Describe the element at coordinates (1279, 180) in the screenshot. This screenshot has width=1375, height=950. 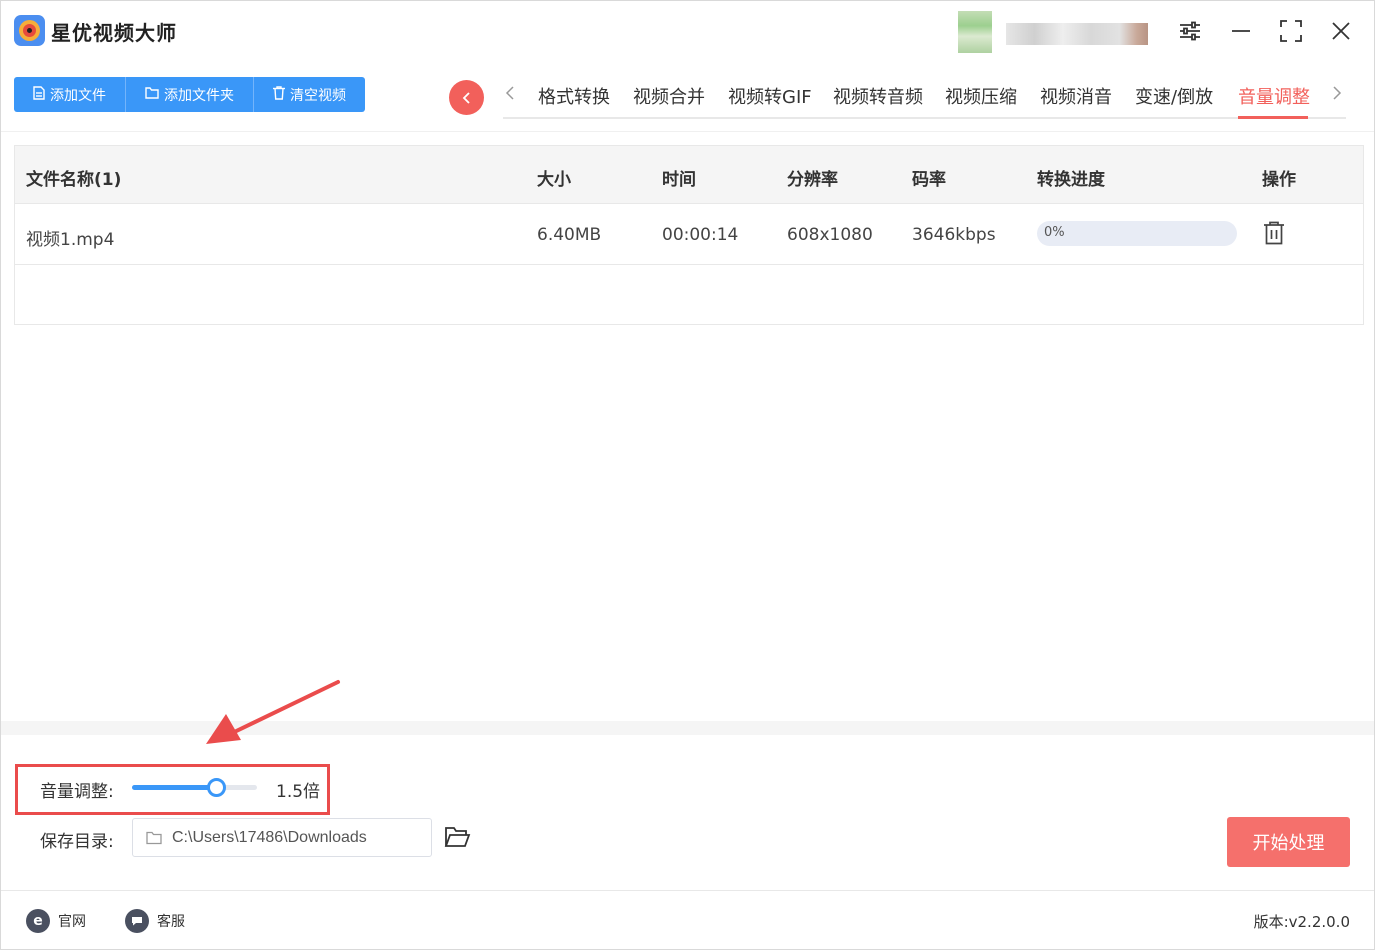
I see `col-action: 操作` at that location.